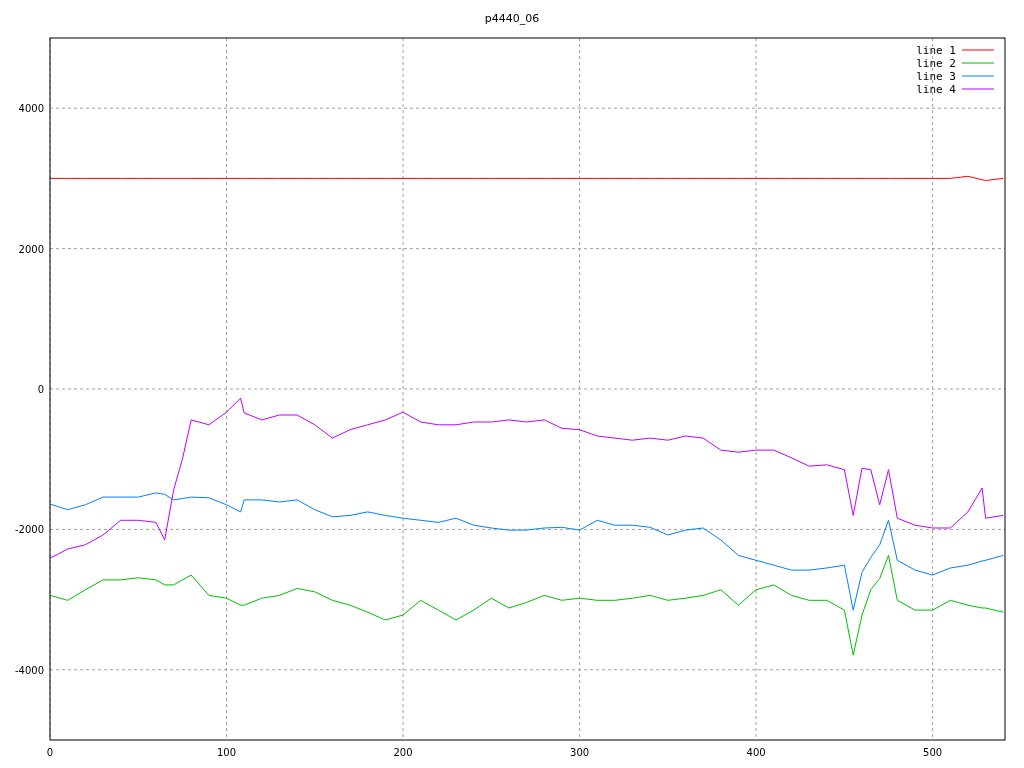 The image size is (1024, 768). What do you see at coordinates (29, 530) in the screenshot?
I see `y-tick-label: -2000` at bounding box center [29, 530].